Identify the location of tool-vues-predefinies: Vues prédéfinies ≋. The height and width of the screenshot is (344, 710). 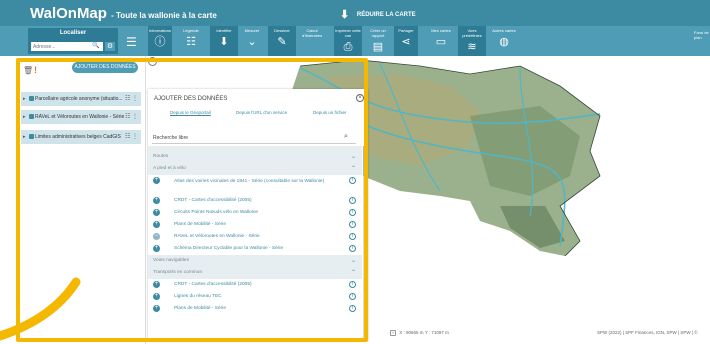
(472, 41).